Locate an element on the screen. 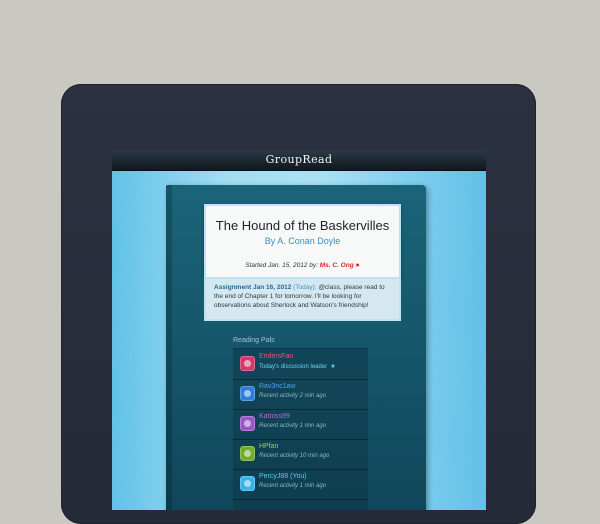  pal-name: HPfan is located at coordinates (269, 446).